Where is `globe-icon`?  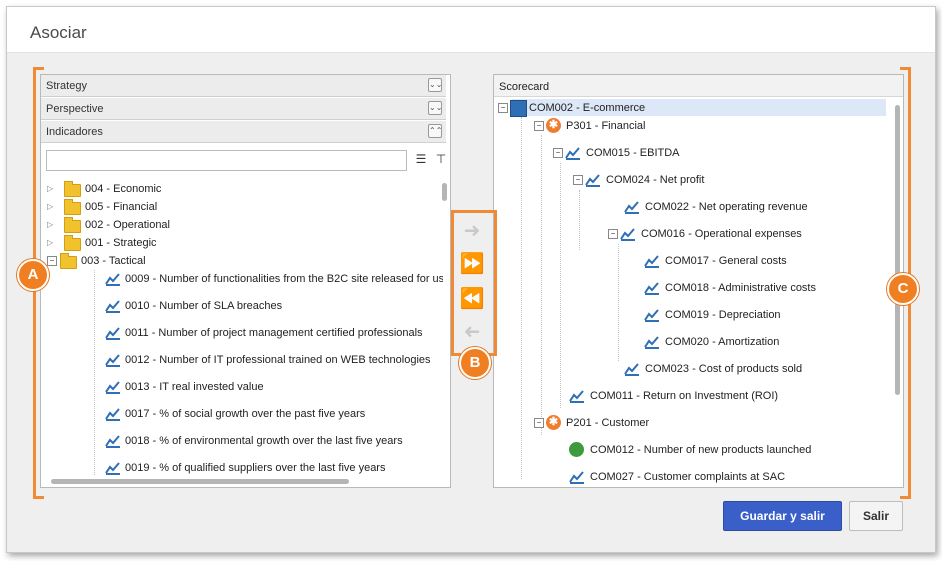 globe-icon is located at coordinates (576, 449).